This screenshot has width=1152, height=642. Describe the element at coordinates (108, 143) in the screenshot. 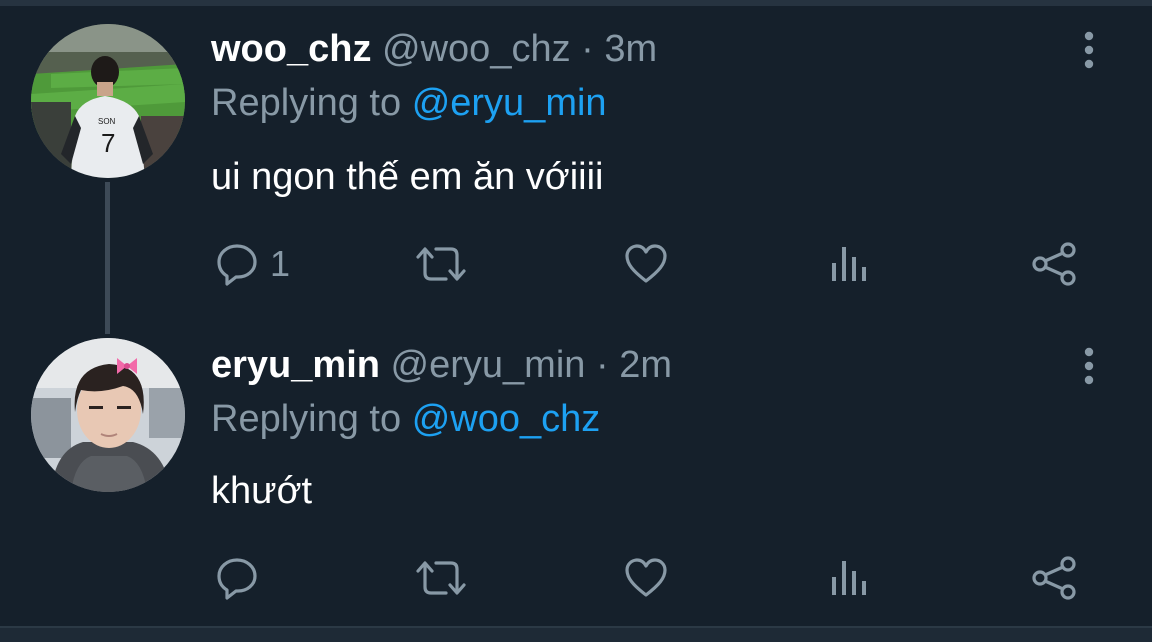

I see `jersey-number-text: 7` at that location.